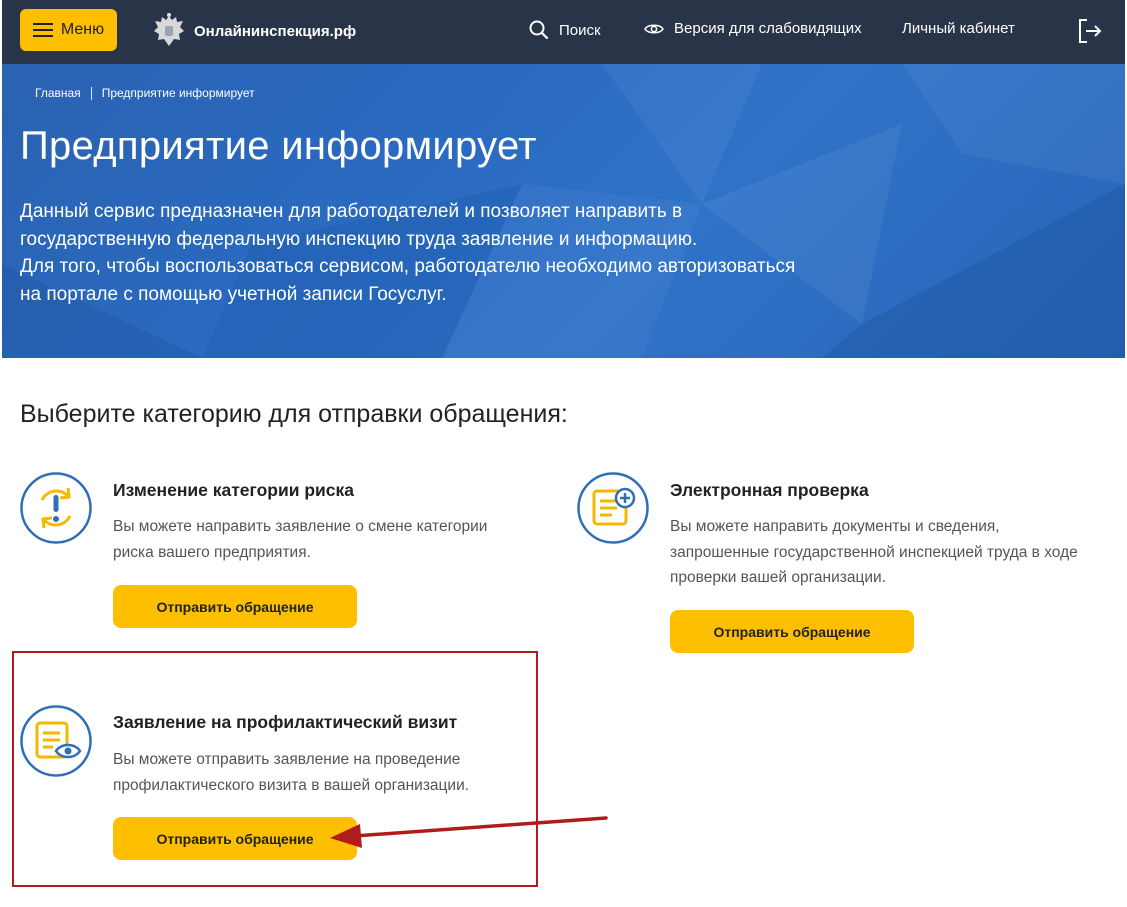 Image resolution: width=1127 pixels, height=907 pixels. Describe the element at coordinates (613, 508) in the screenshot. I see `document-add-icon` at that location.